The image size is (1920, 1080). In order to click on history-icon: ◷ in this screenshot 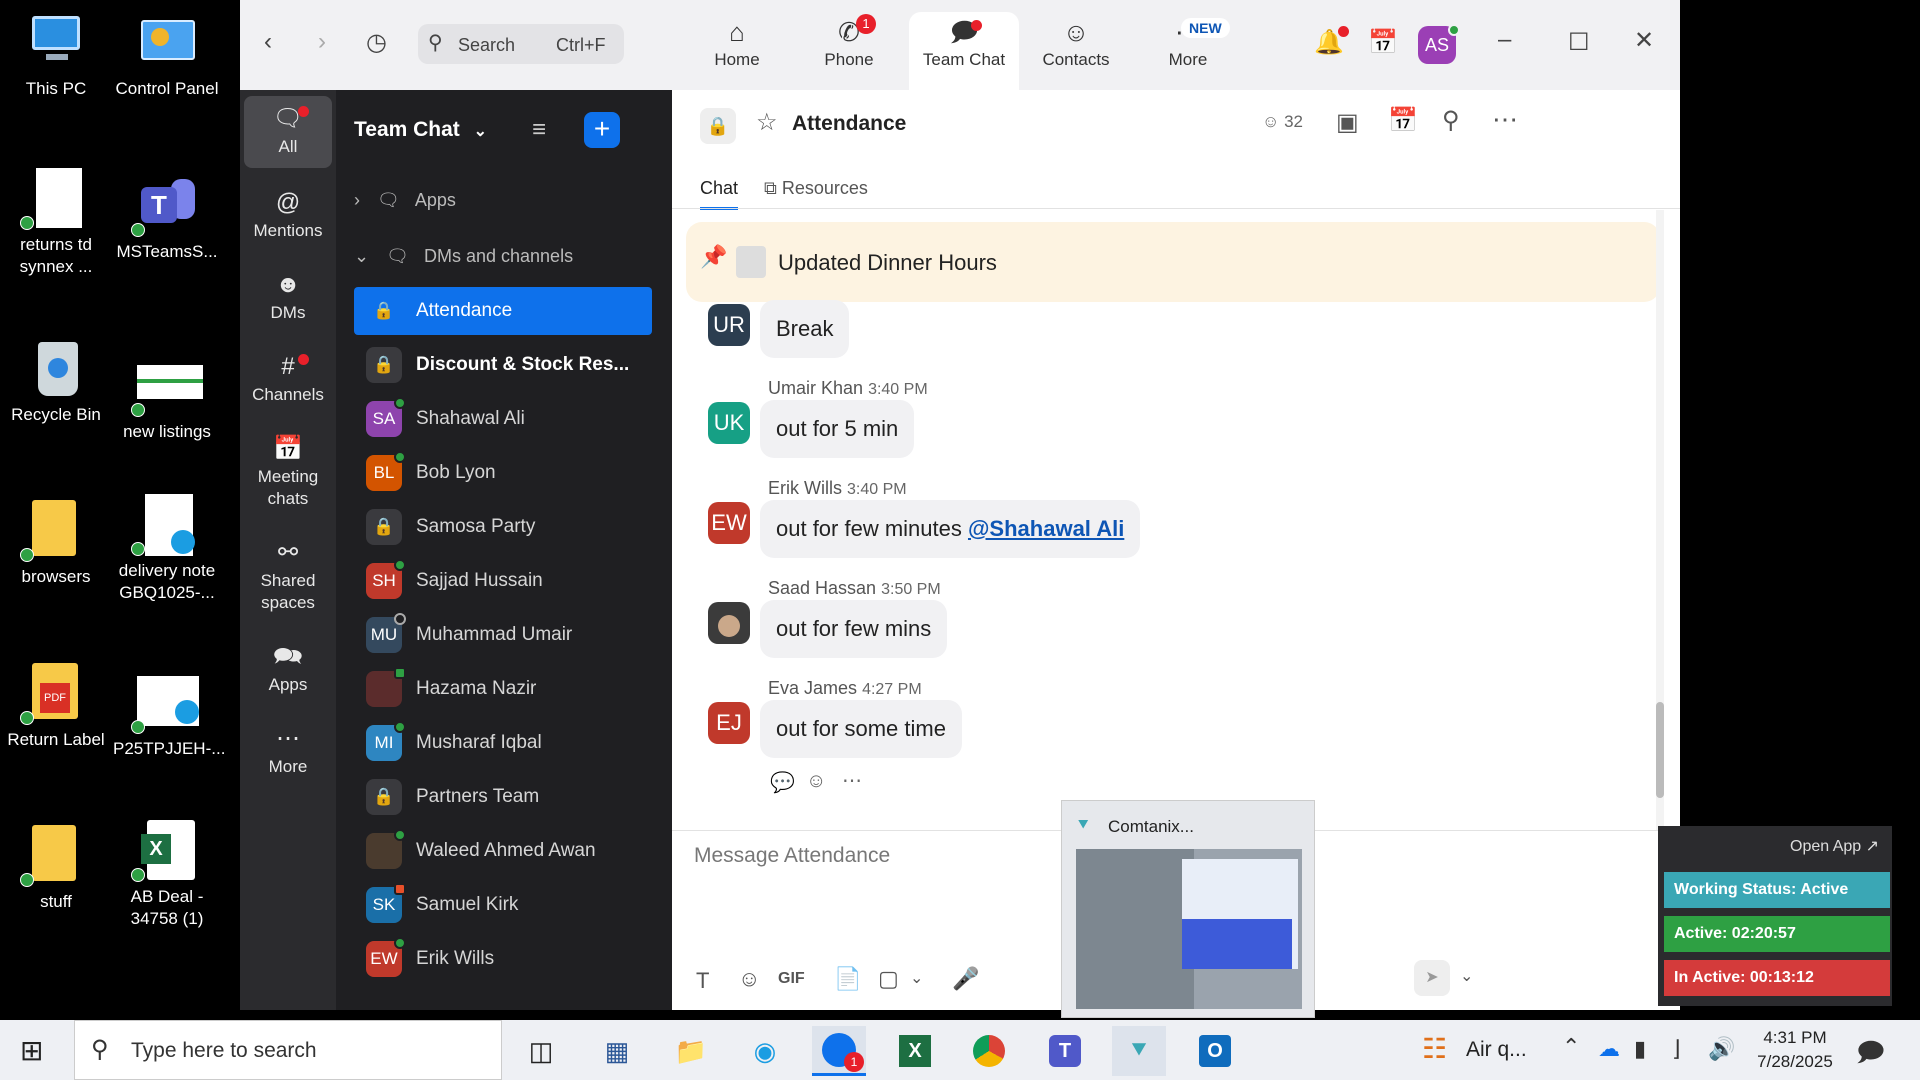, I will do `click(376, 42)`.